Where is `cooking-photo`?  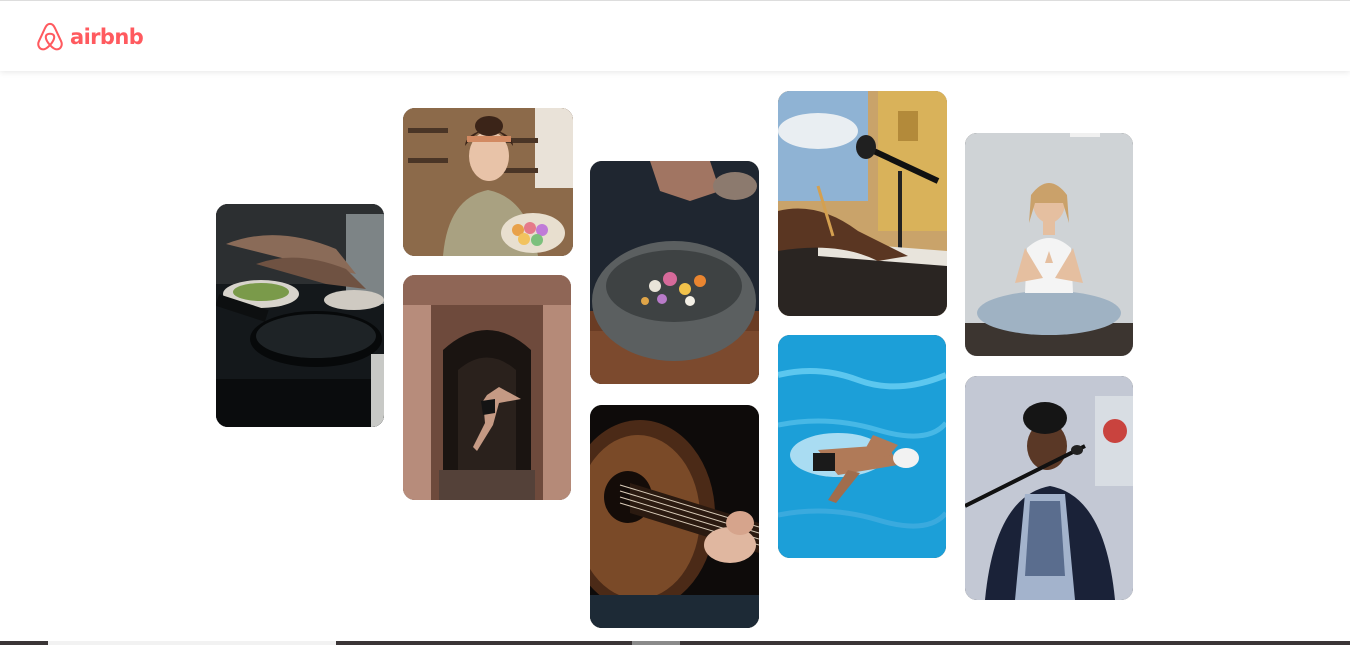 cooking-photo is located at coordinates (300, 315).